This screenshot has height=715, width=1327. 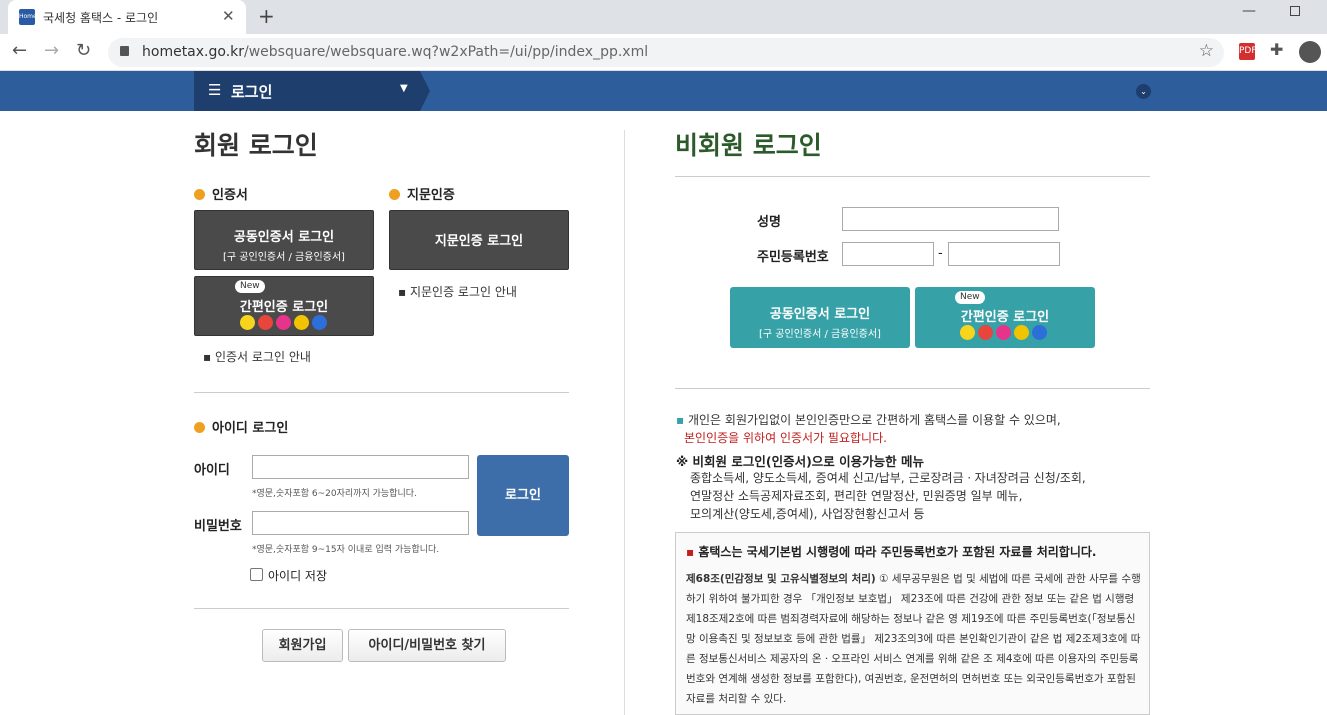 What do you see at coordinates (663, 91) in the screenshot?
I see `site-navbar: ☰ 로그인 ▼ ⌄` at bounding box center [663, 91].